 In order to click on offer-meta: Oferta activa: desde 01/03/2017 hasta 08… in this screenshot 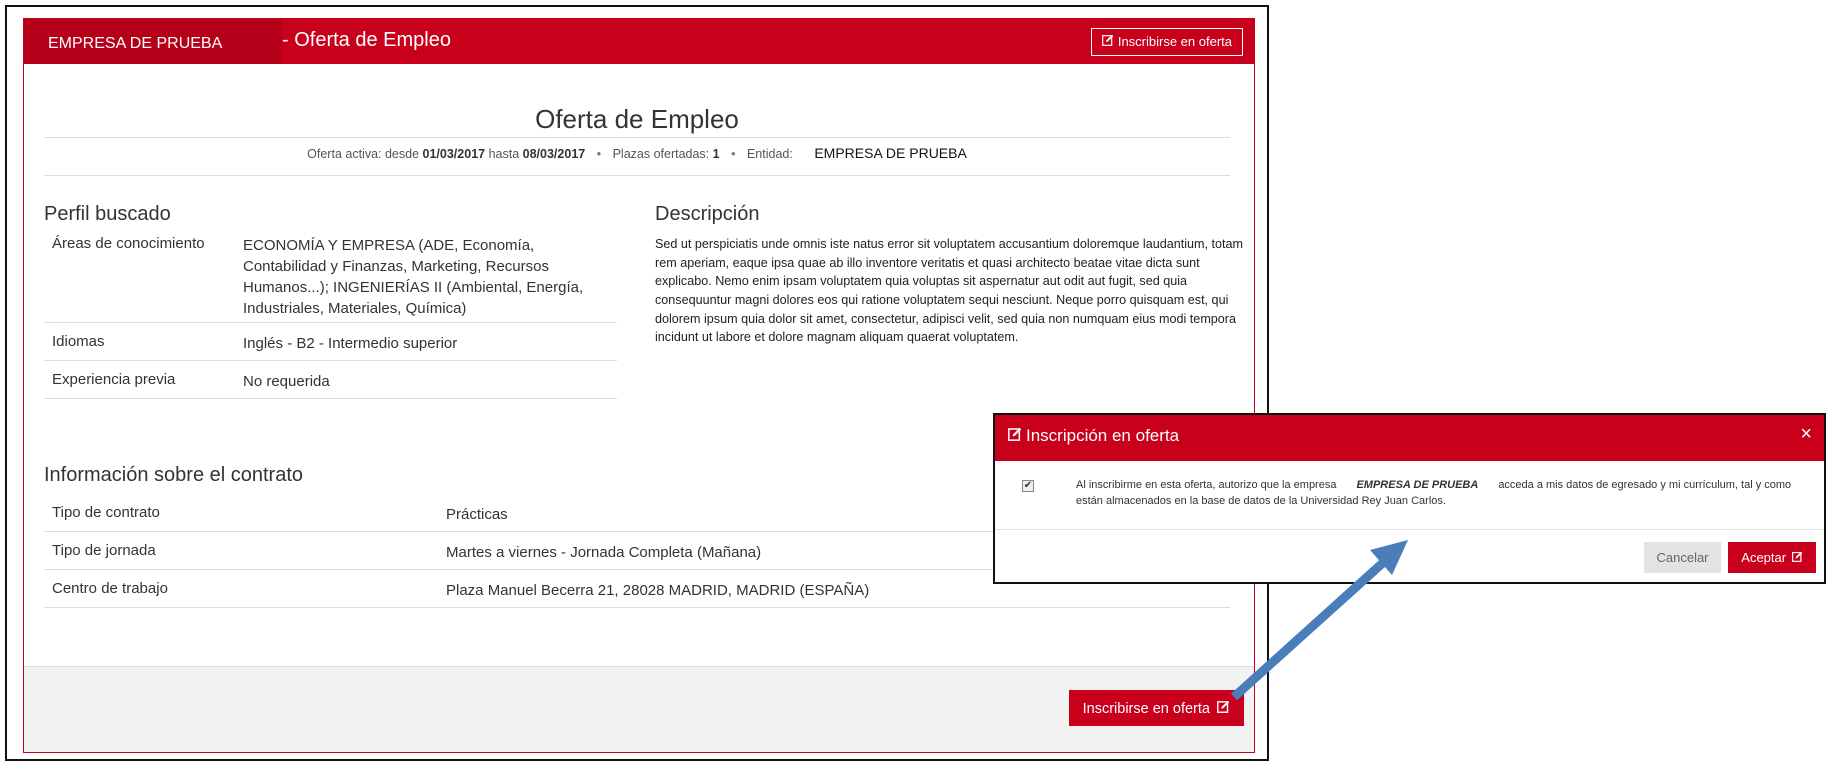, I will do `click(637, 153)`.